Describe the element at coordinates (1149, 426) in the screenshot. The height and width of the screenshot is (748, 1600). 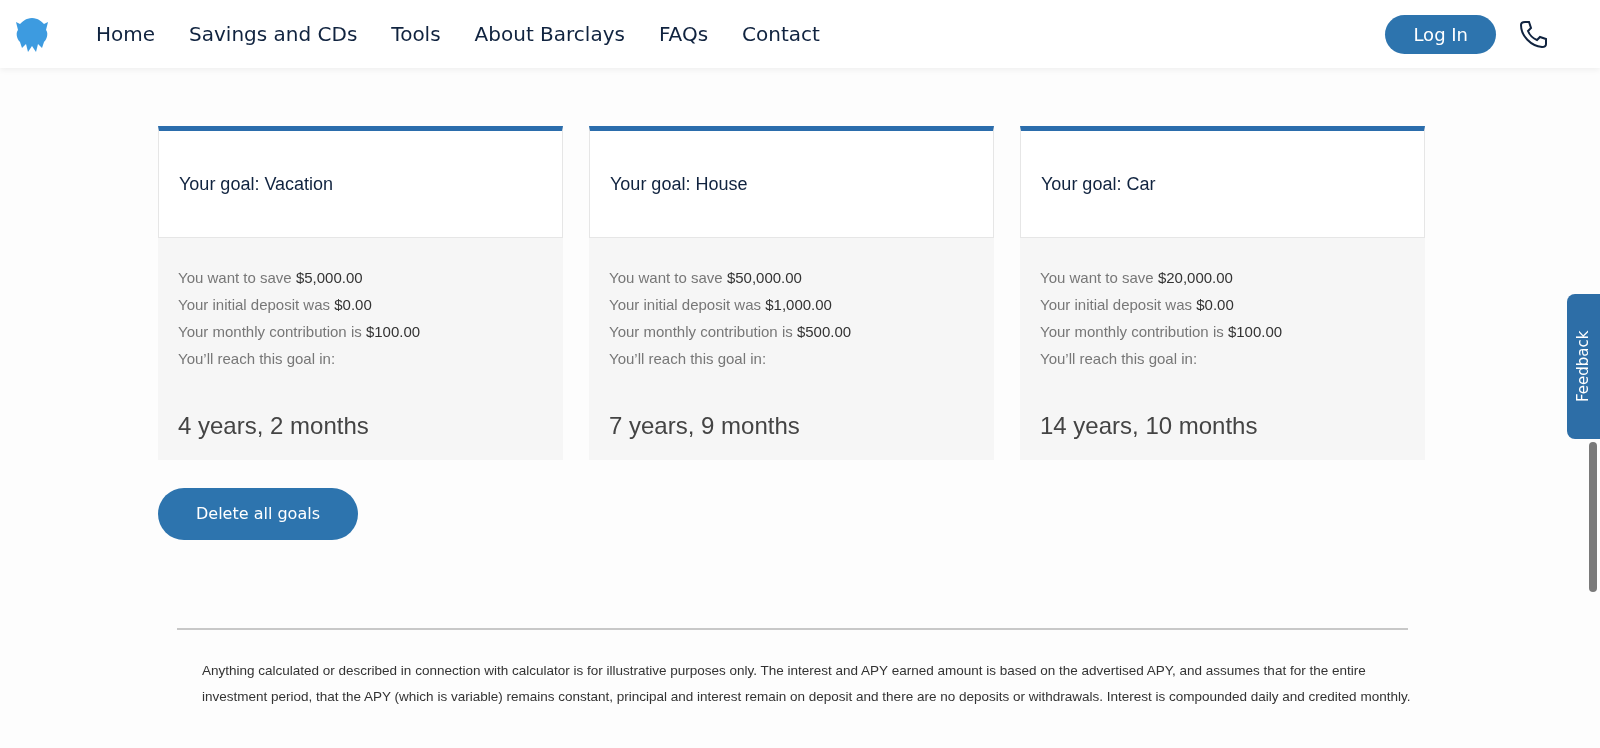
I see `goal-duration: 14 years, 10 months` at that location.